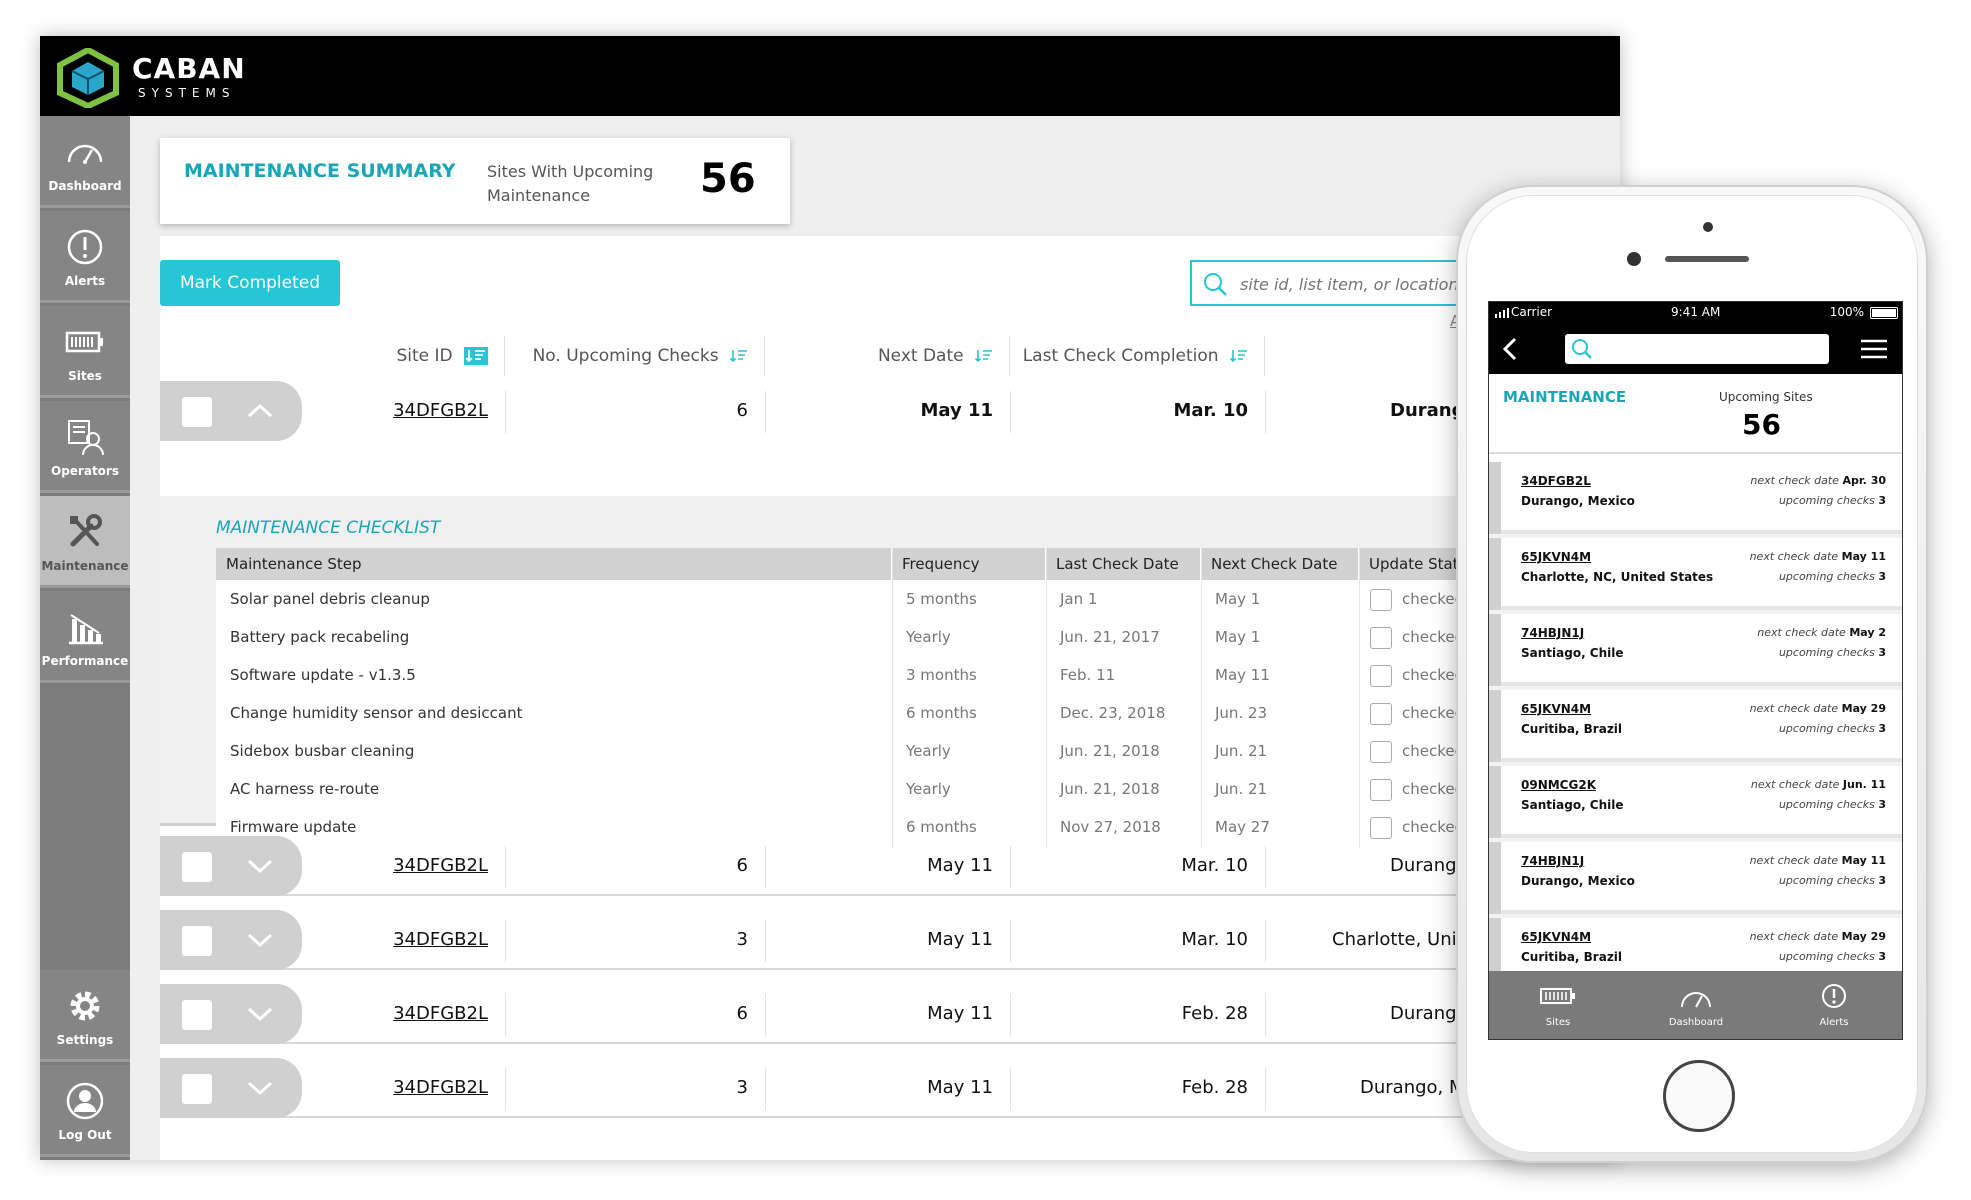 This screenshot has height=1200, width=1971. I want to click on next-check-label: next check date, so click(1795, 784).